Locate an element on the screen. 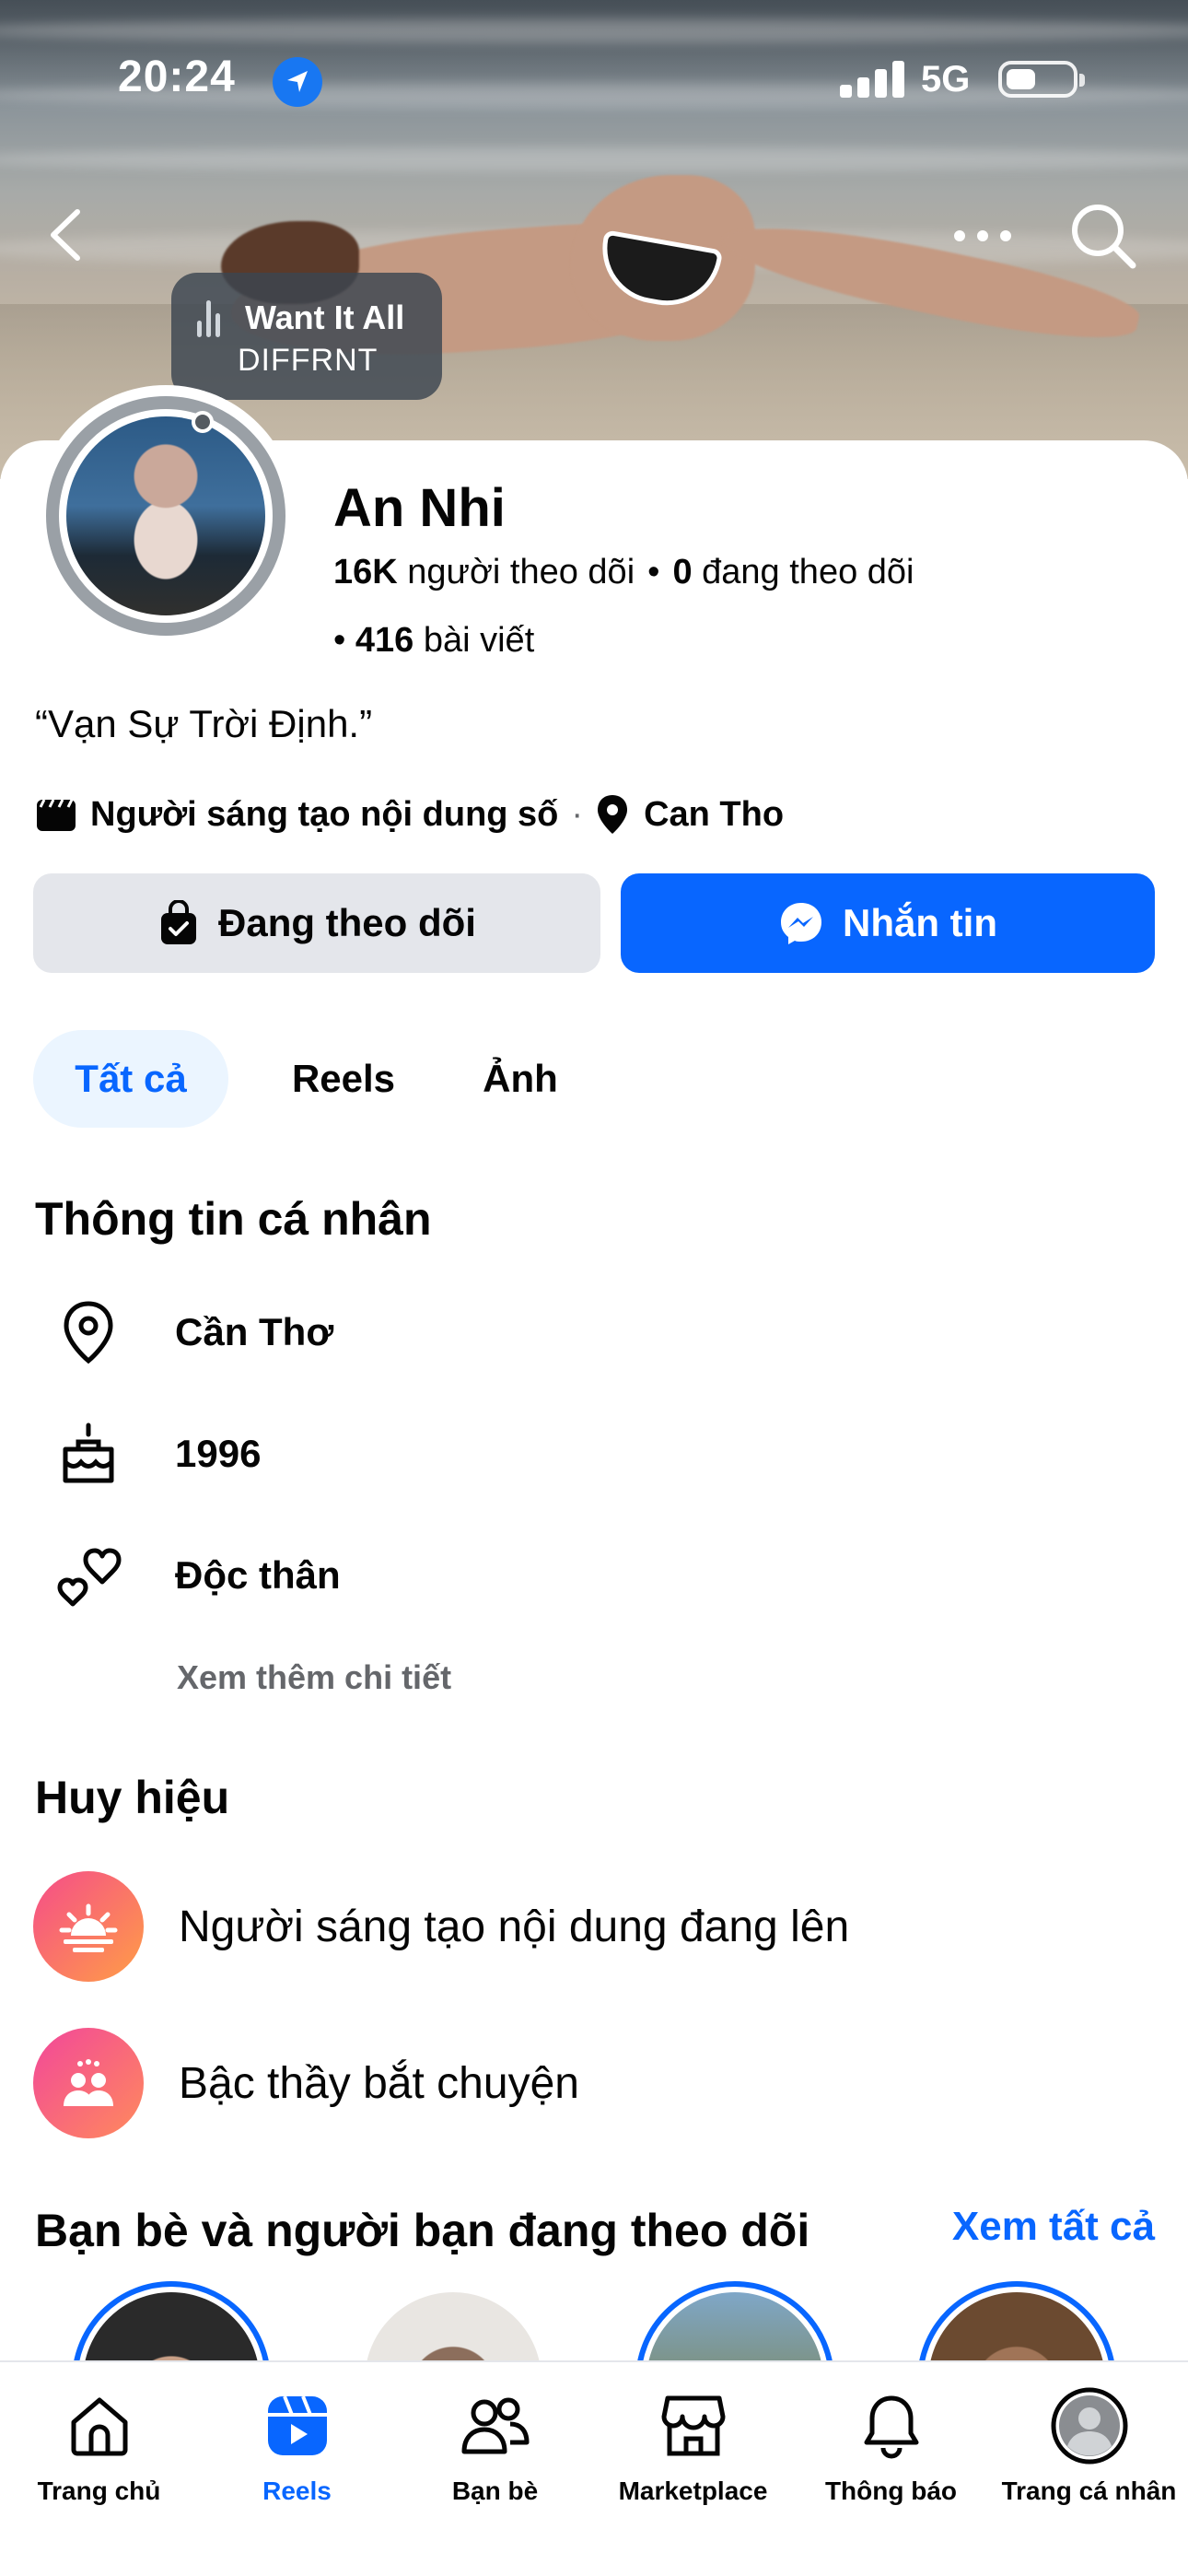  badge-row-rising-creator: Người sáng tạo nội dung đang lên is located at coordinates (585, 1927).